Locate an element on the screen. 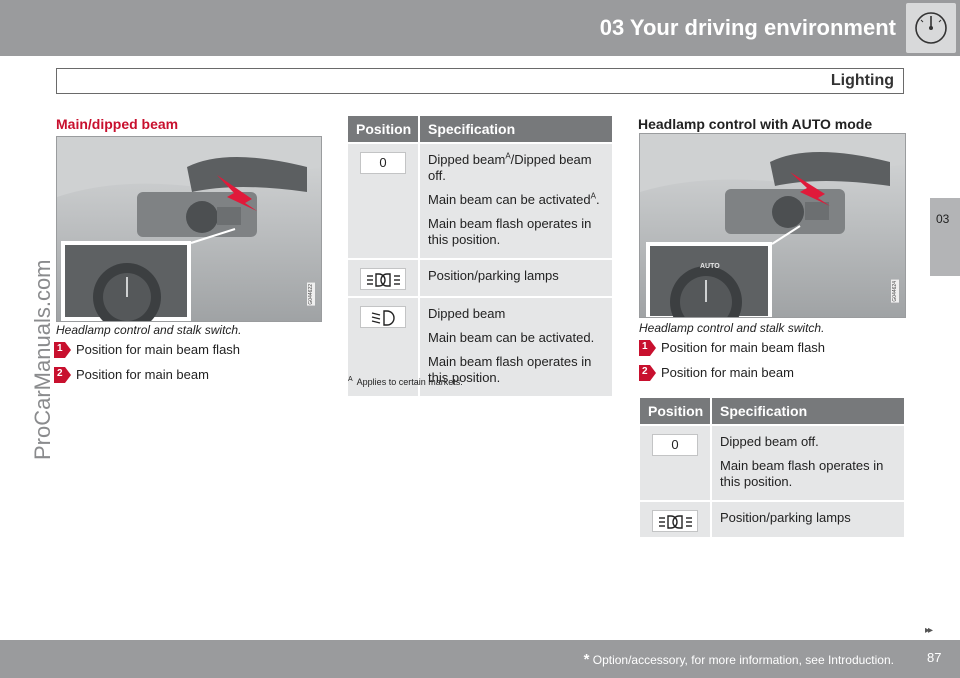 This screenshot has width=960, height=678. chapter-side-tab: 03 is located at coordinates (945, 237).